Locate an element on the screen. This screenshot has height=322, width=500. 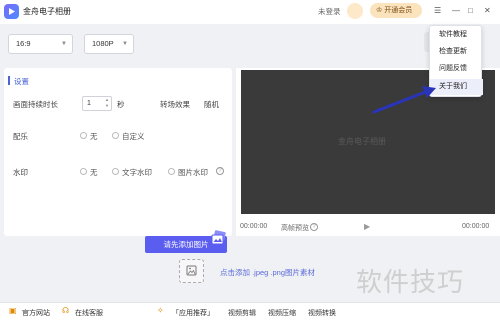
login-link: 未登录 is located at coordinates (329, 11).